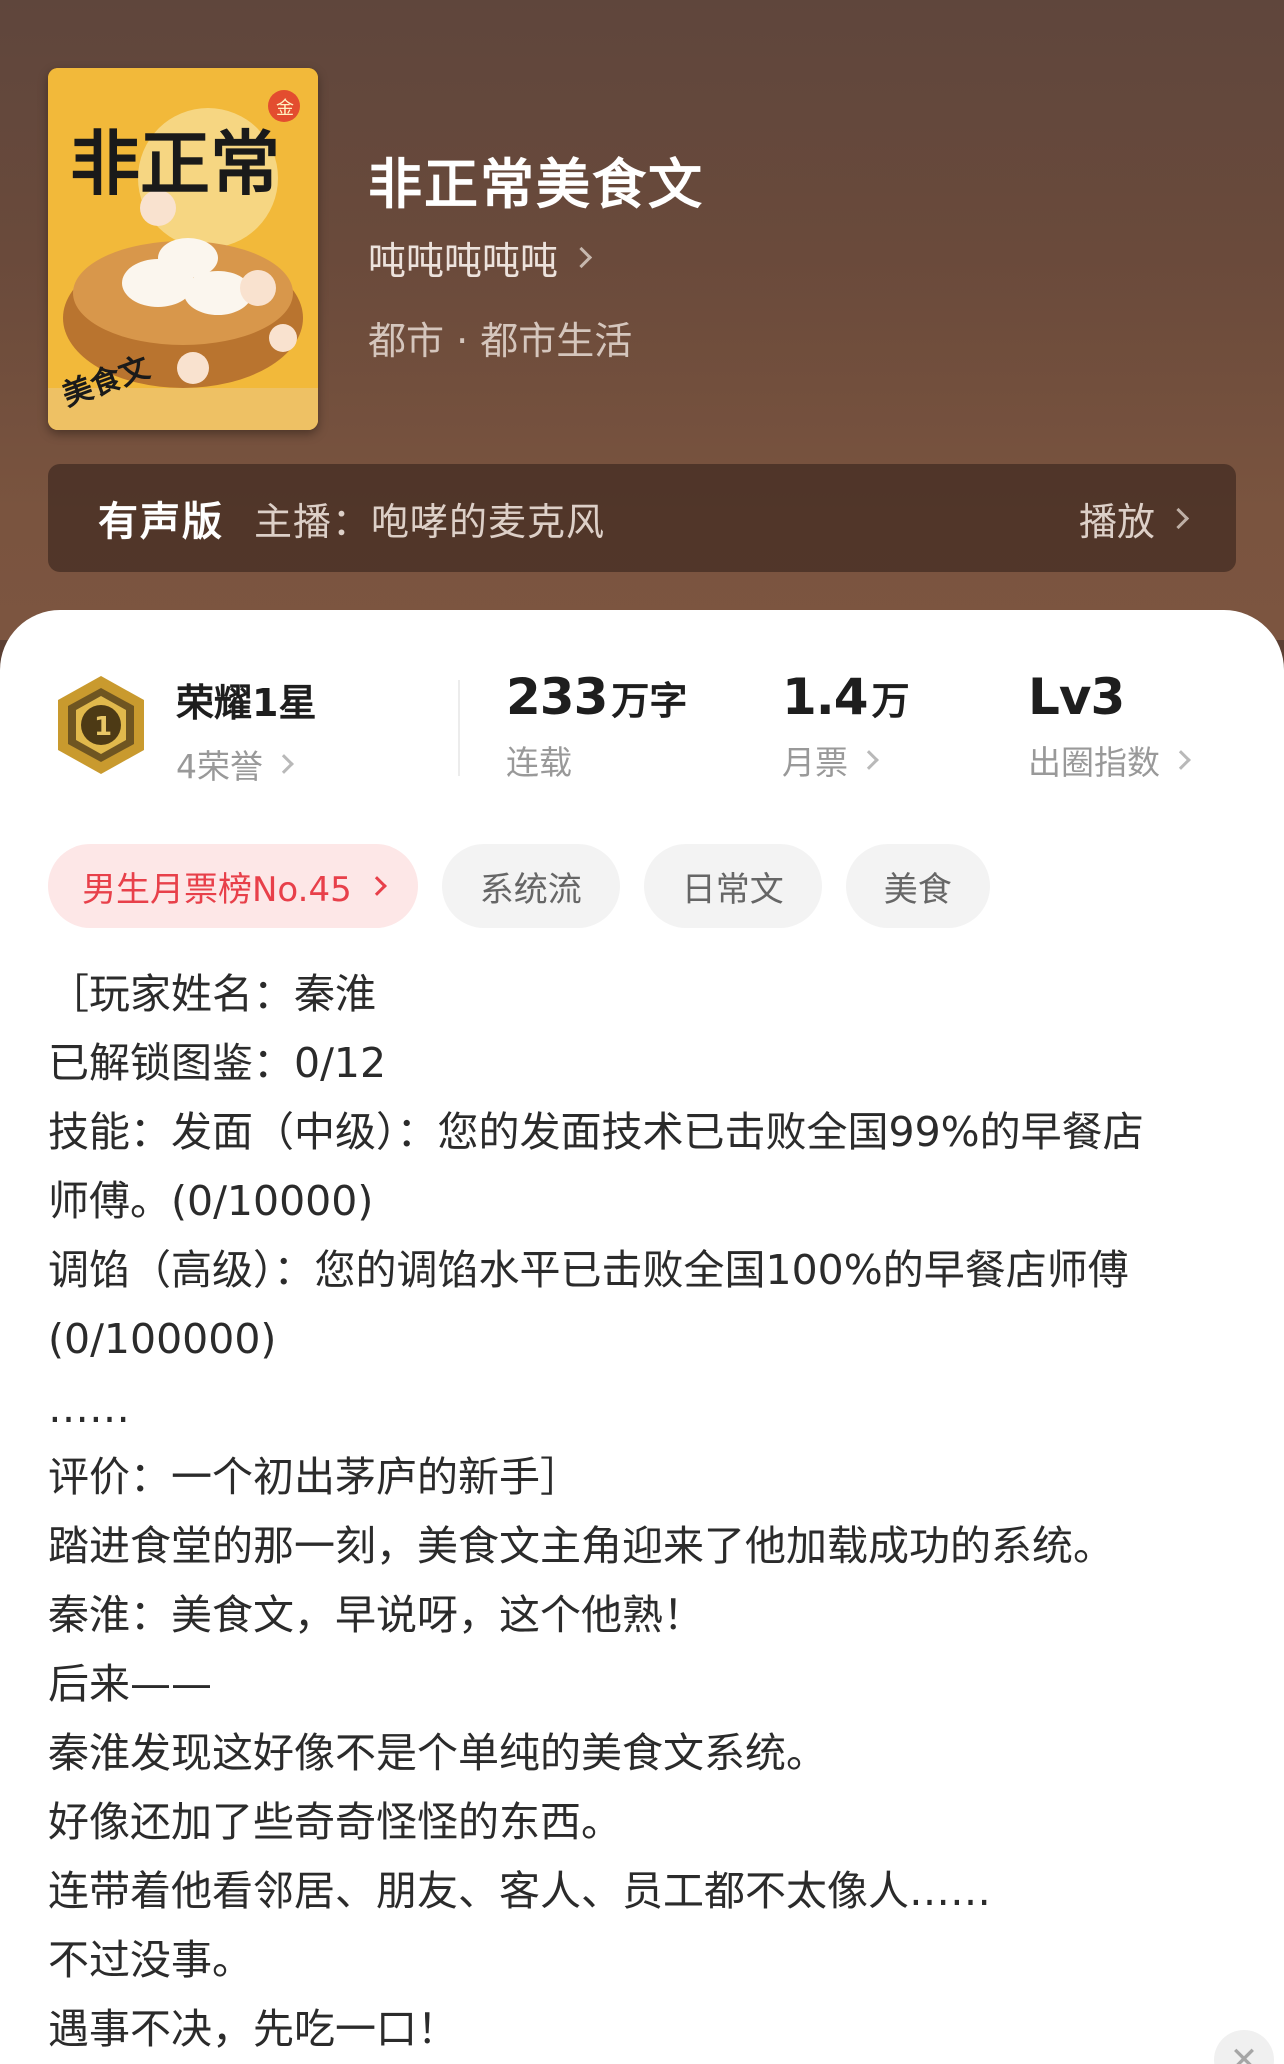 This screenshot has height=2064, width=1284. I want to click on synopsis-line: 师傅。(0/10000), so click(211, 1201).